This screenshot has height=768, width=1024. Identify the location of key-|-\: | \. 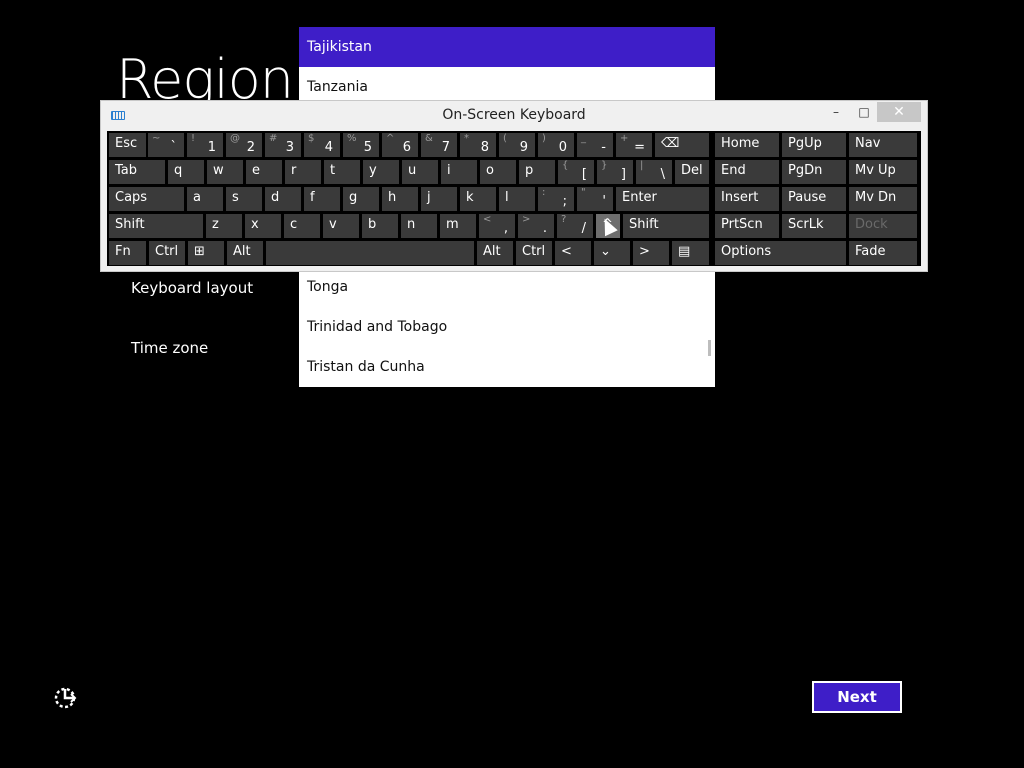
(654, 172).